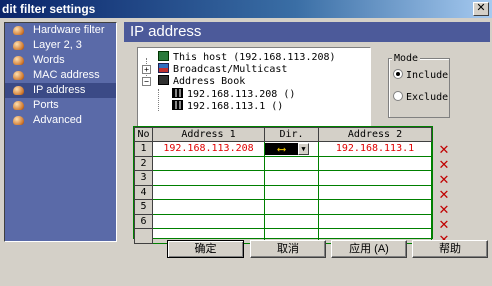 The width and height of the screenshot is (492, 286). Describe the element at coordinates (398, 74) in the screenshot. I see `radio-selected-icon` at that location.